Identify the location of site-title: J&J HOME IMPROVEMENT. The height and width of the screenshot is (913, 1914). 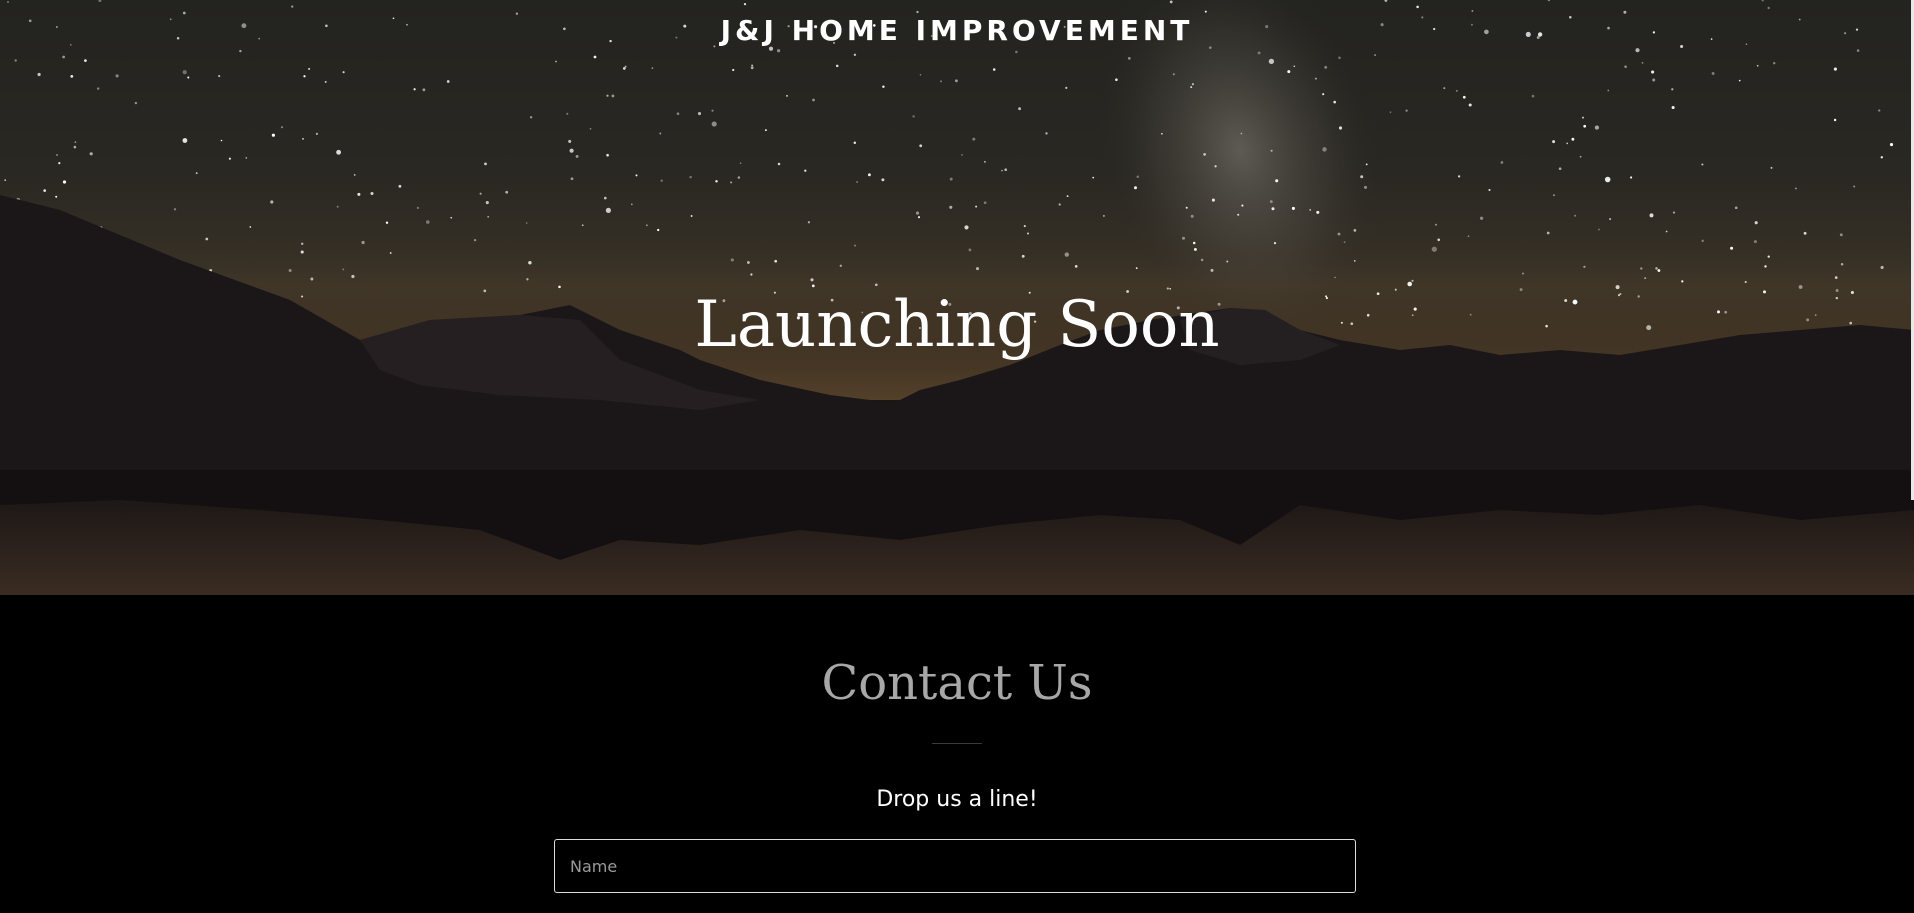
(957, 30).